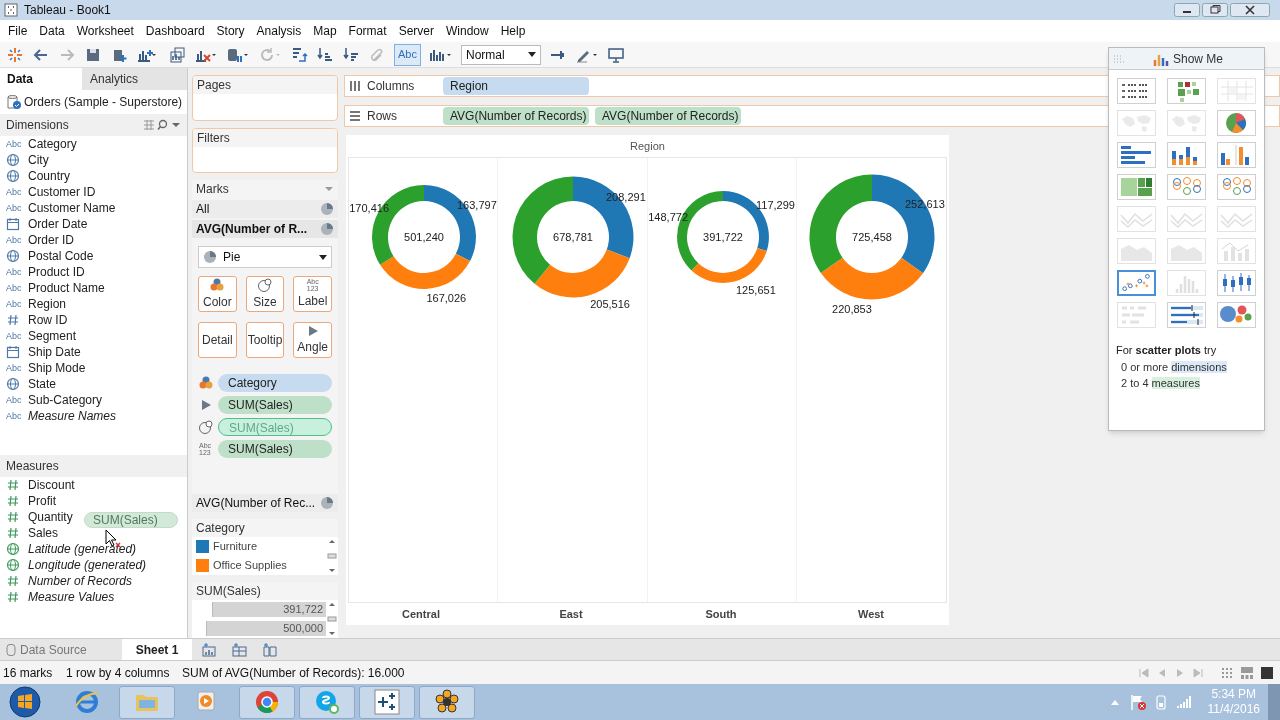 This screenshot has width=1280, height=720. I want to click on sheet-tab: Data Source, so click(61, 649).